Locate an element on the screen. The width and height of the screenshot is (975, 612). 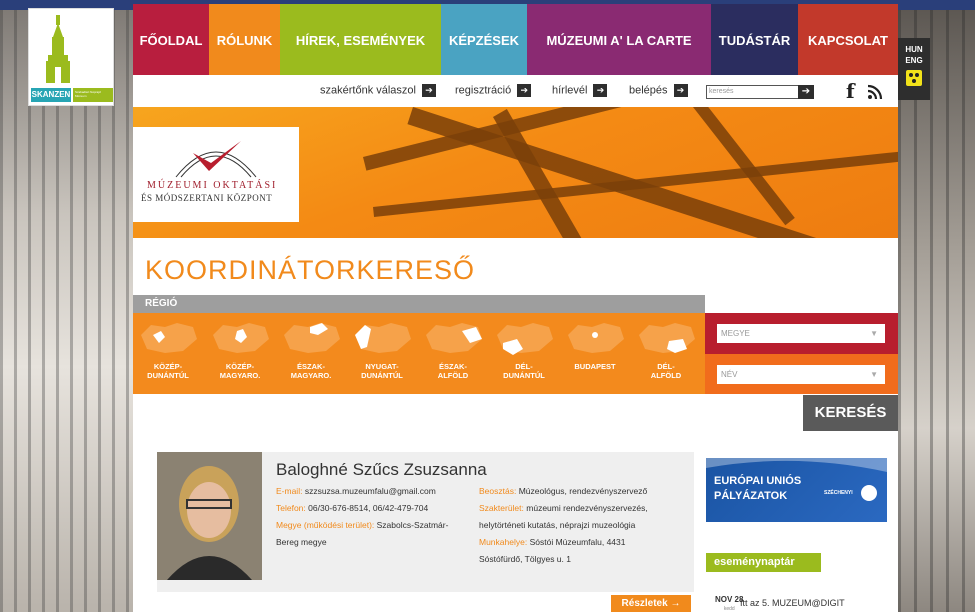
county-select: MEGYE ▼ is located at coordinates (801, 333).